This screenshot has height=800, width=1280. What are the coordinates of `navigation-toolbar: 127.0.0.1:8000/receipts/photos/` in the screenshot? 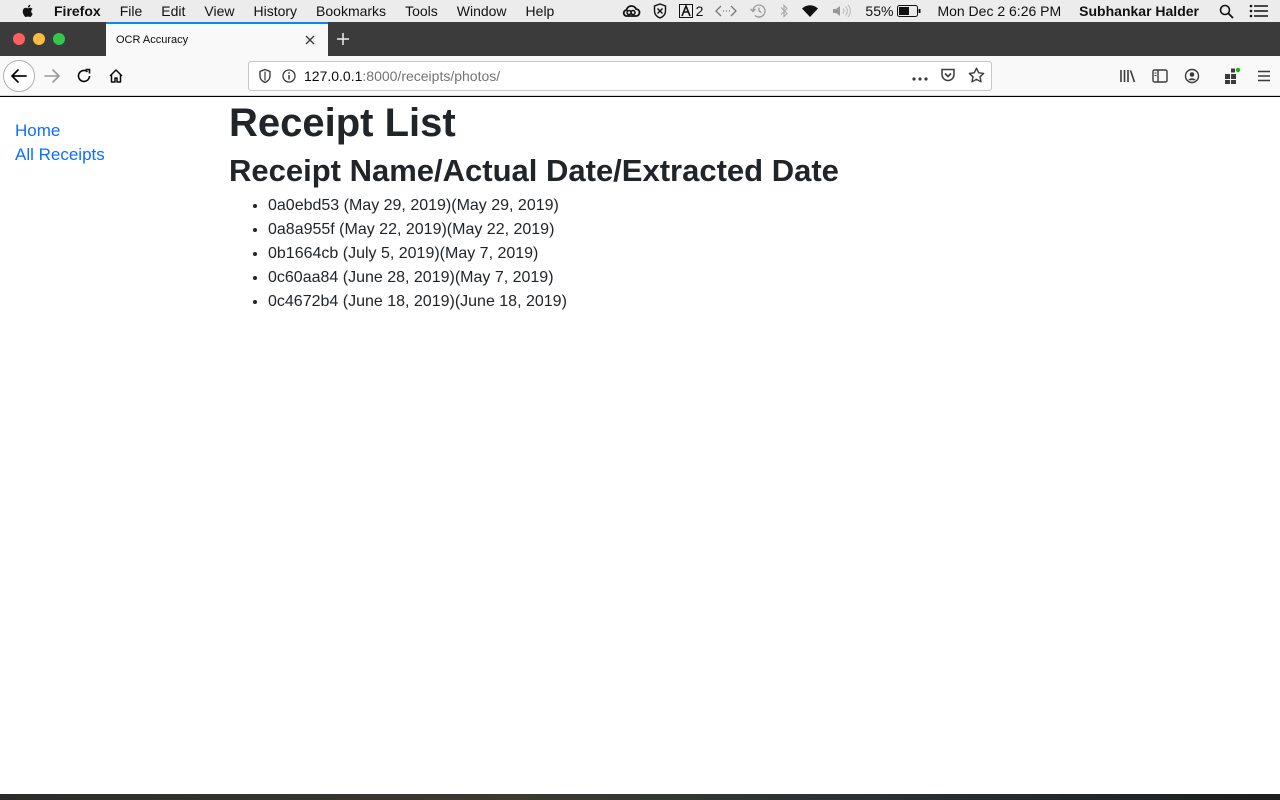 It's located at (640, 76).